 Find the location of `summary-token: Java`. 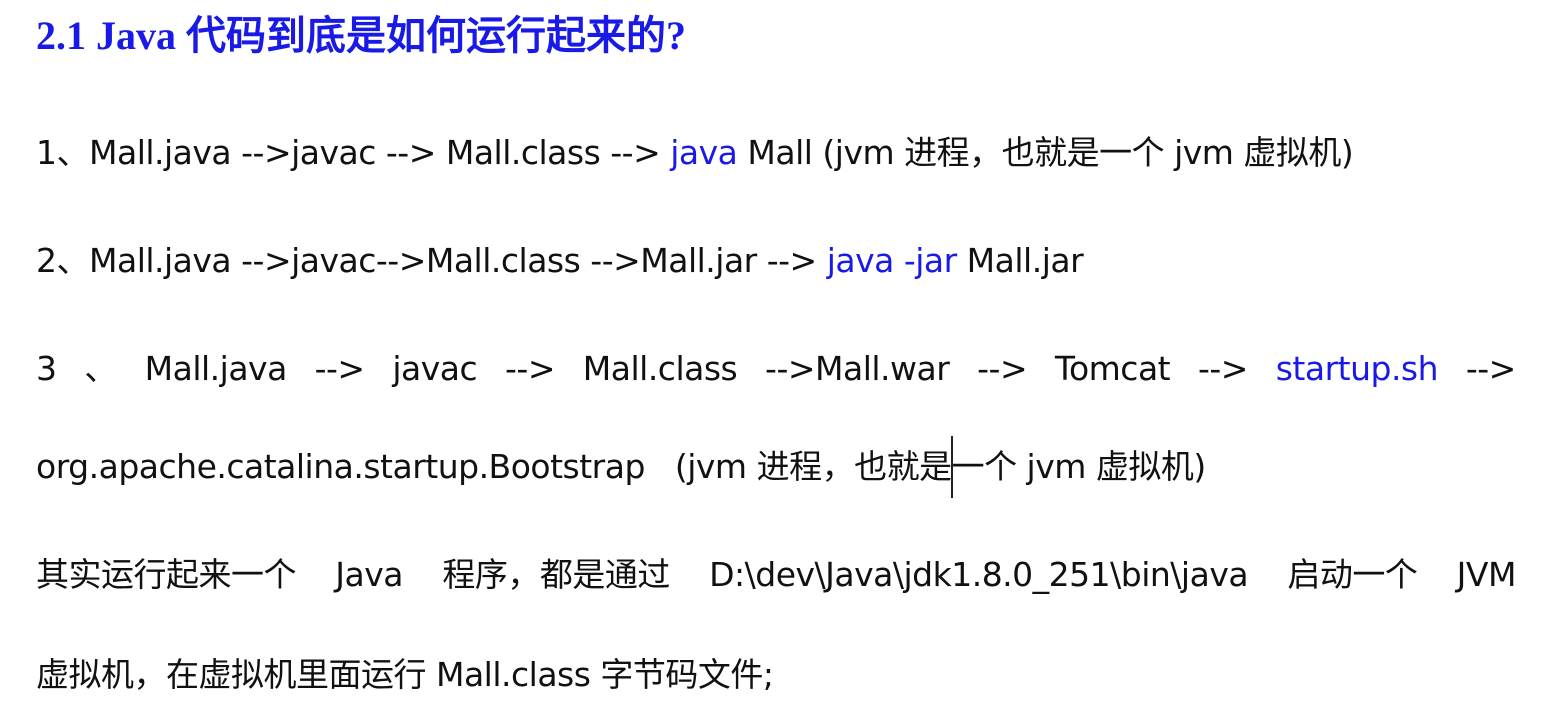

summary-token: Java is located at coordinates (369, 574).